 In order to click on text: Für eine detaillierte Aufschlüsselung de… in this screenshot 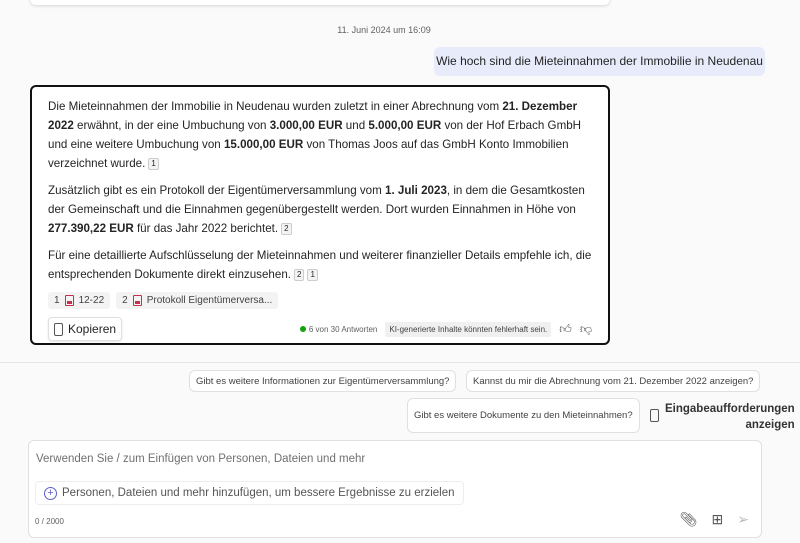, I will do `click(320, 265)`.